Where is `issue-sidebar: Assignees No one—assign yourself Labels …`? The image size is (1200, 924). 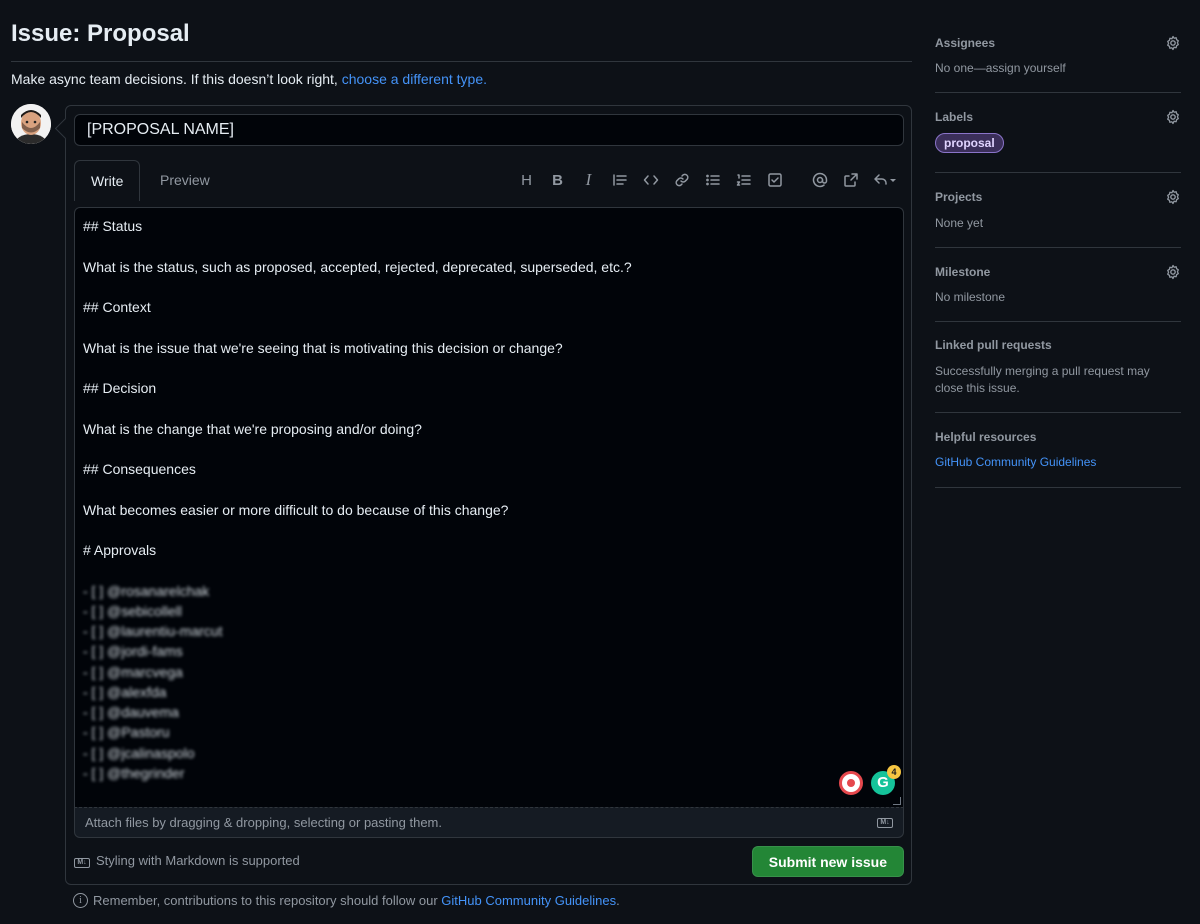 issue-sidebar: Assignees No one—assign yourself Labels … is located at coordinates (1058, 258).